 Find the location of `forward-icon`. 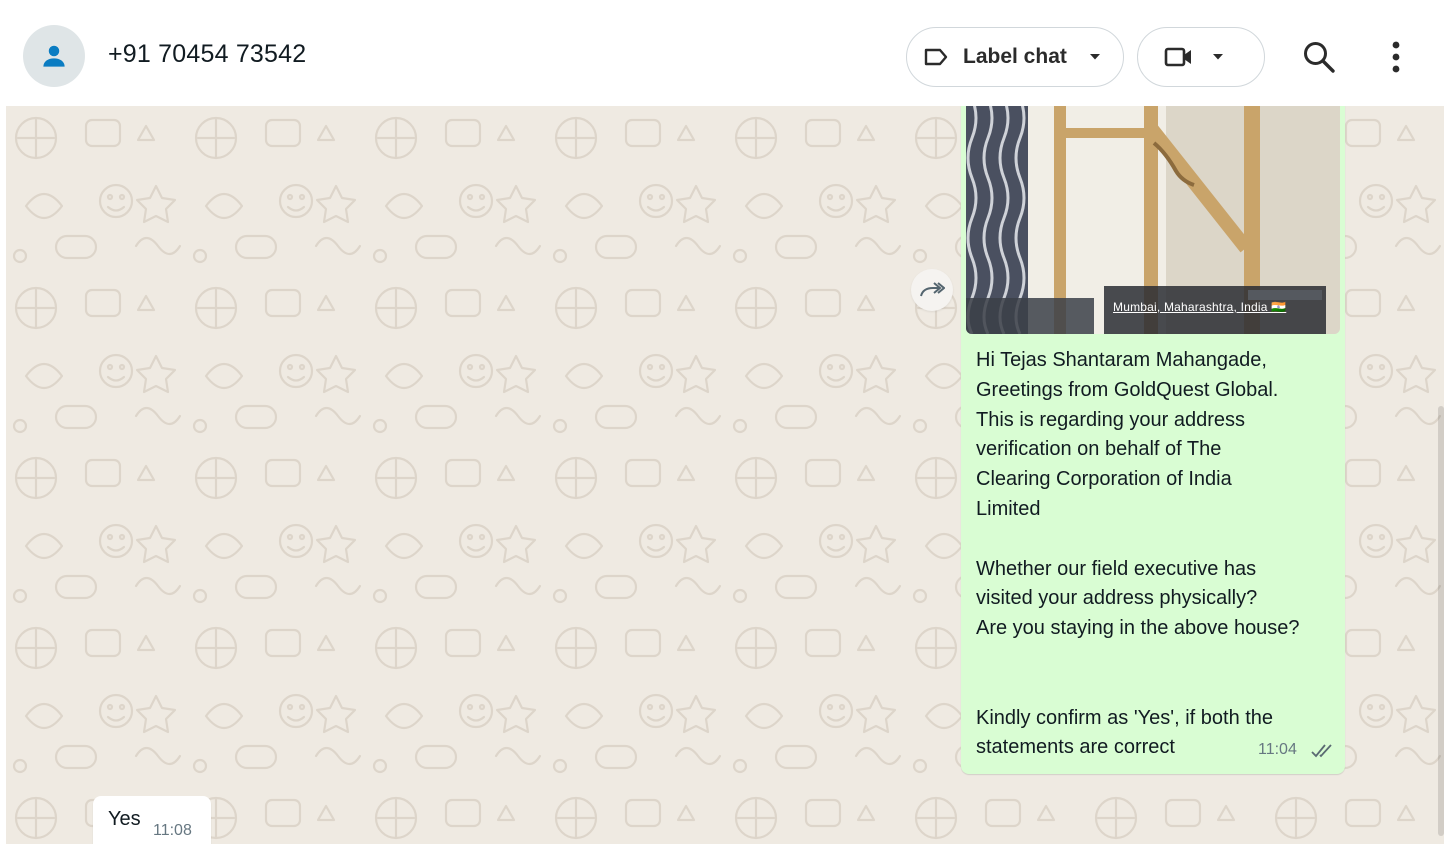

forward-icon is located at coordinates (932, 289).